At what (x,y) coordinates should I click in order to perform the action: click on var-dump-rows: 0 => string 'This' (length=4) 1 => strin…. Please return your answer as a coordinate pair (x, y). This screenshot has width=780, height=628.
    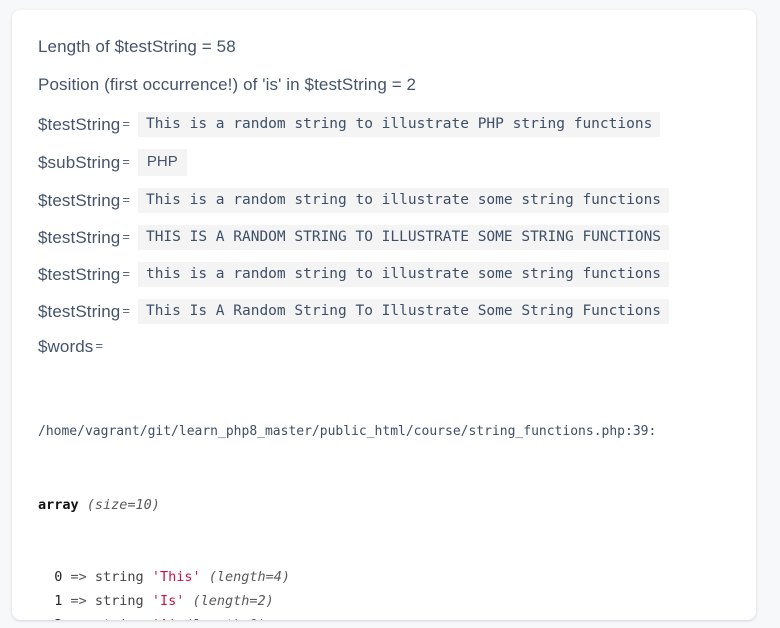
    Looking at the image, I should click on (385, 592).